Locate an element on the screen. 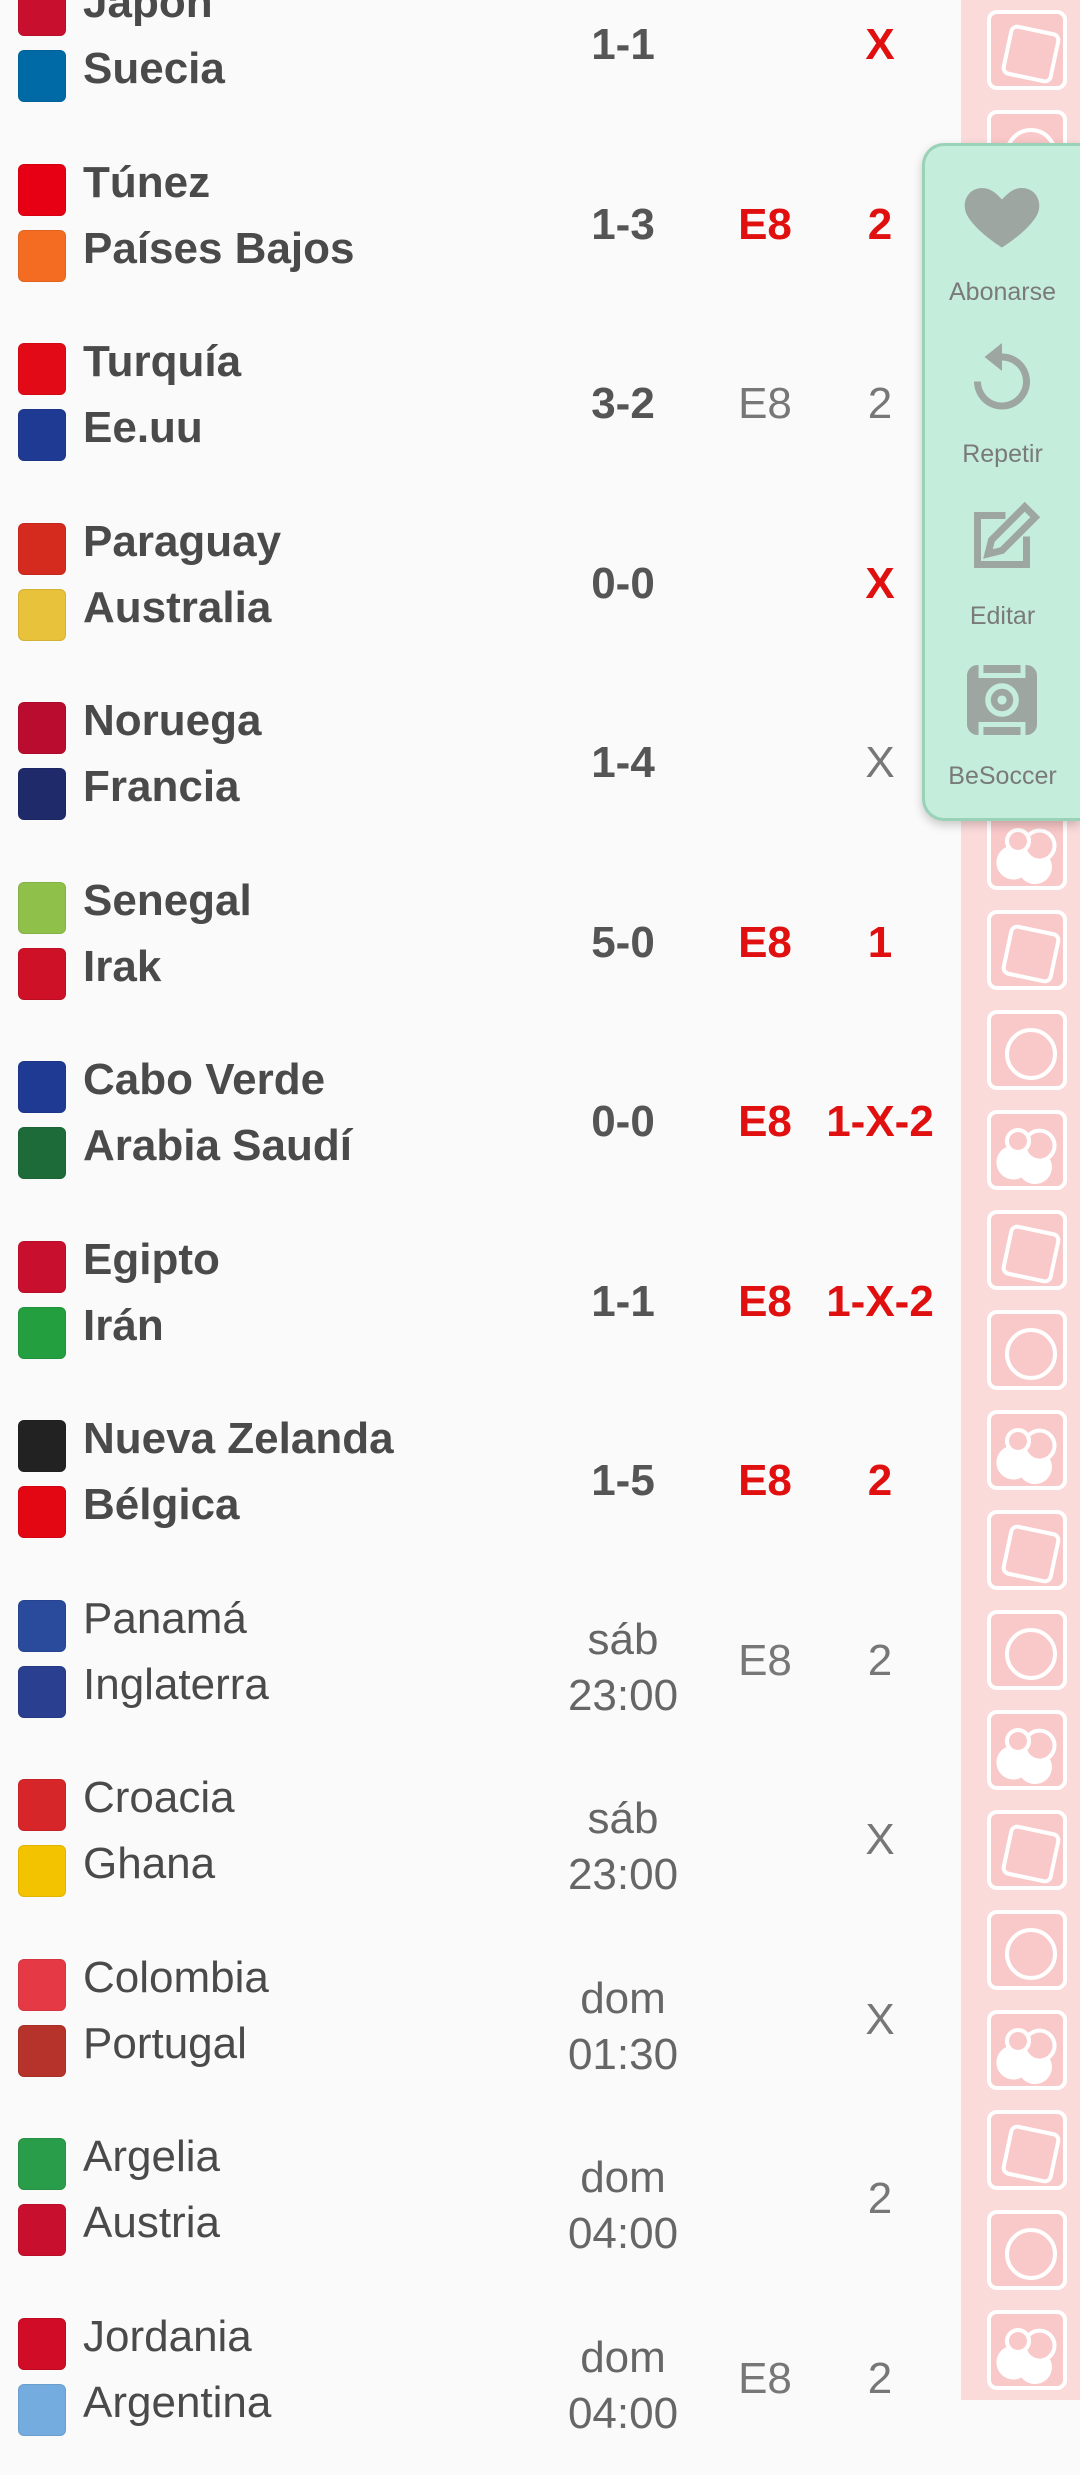 This screenshot has width=1080, height=2475. match-row: Nueva Zelanda Bélgica 1-5 E8 2 is located at coordinates (480, 1487).